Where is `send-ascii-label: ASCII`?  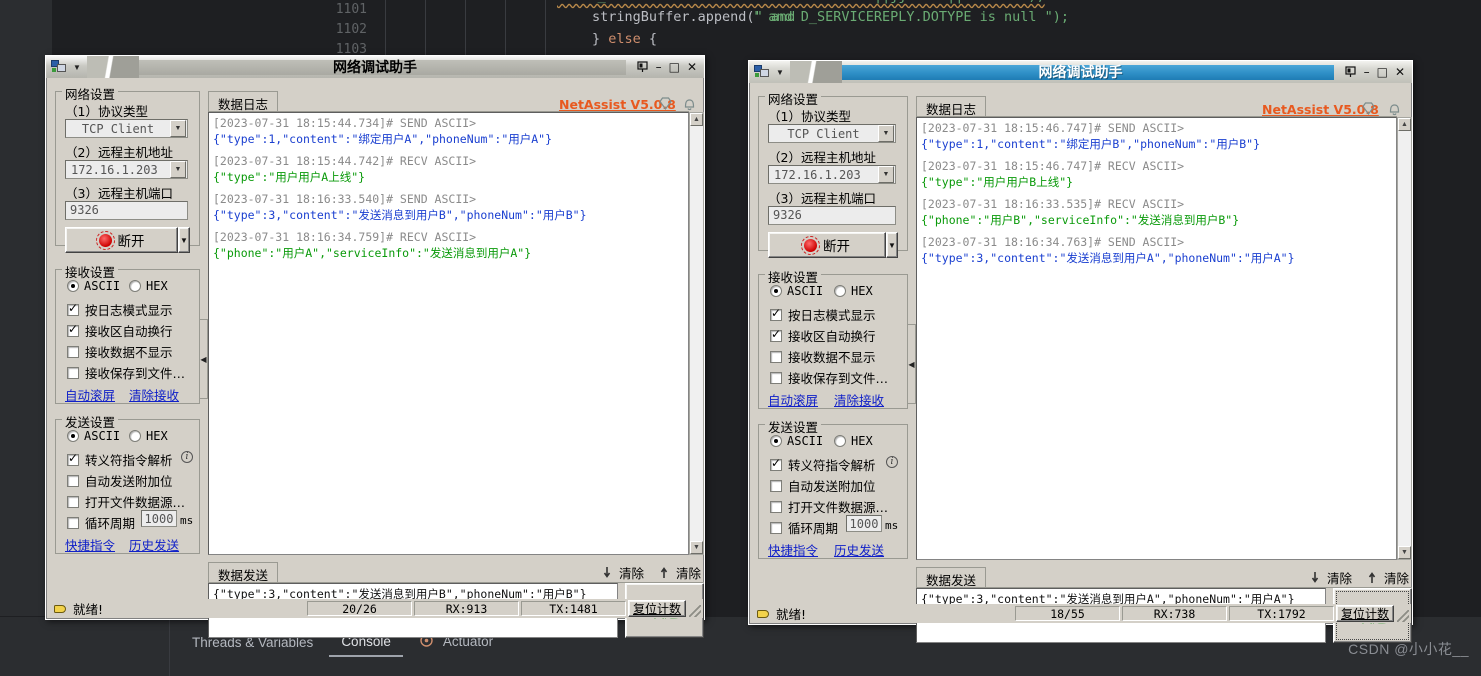
send-ascii-label: ASCII is located at coordinates (805, 441).